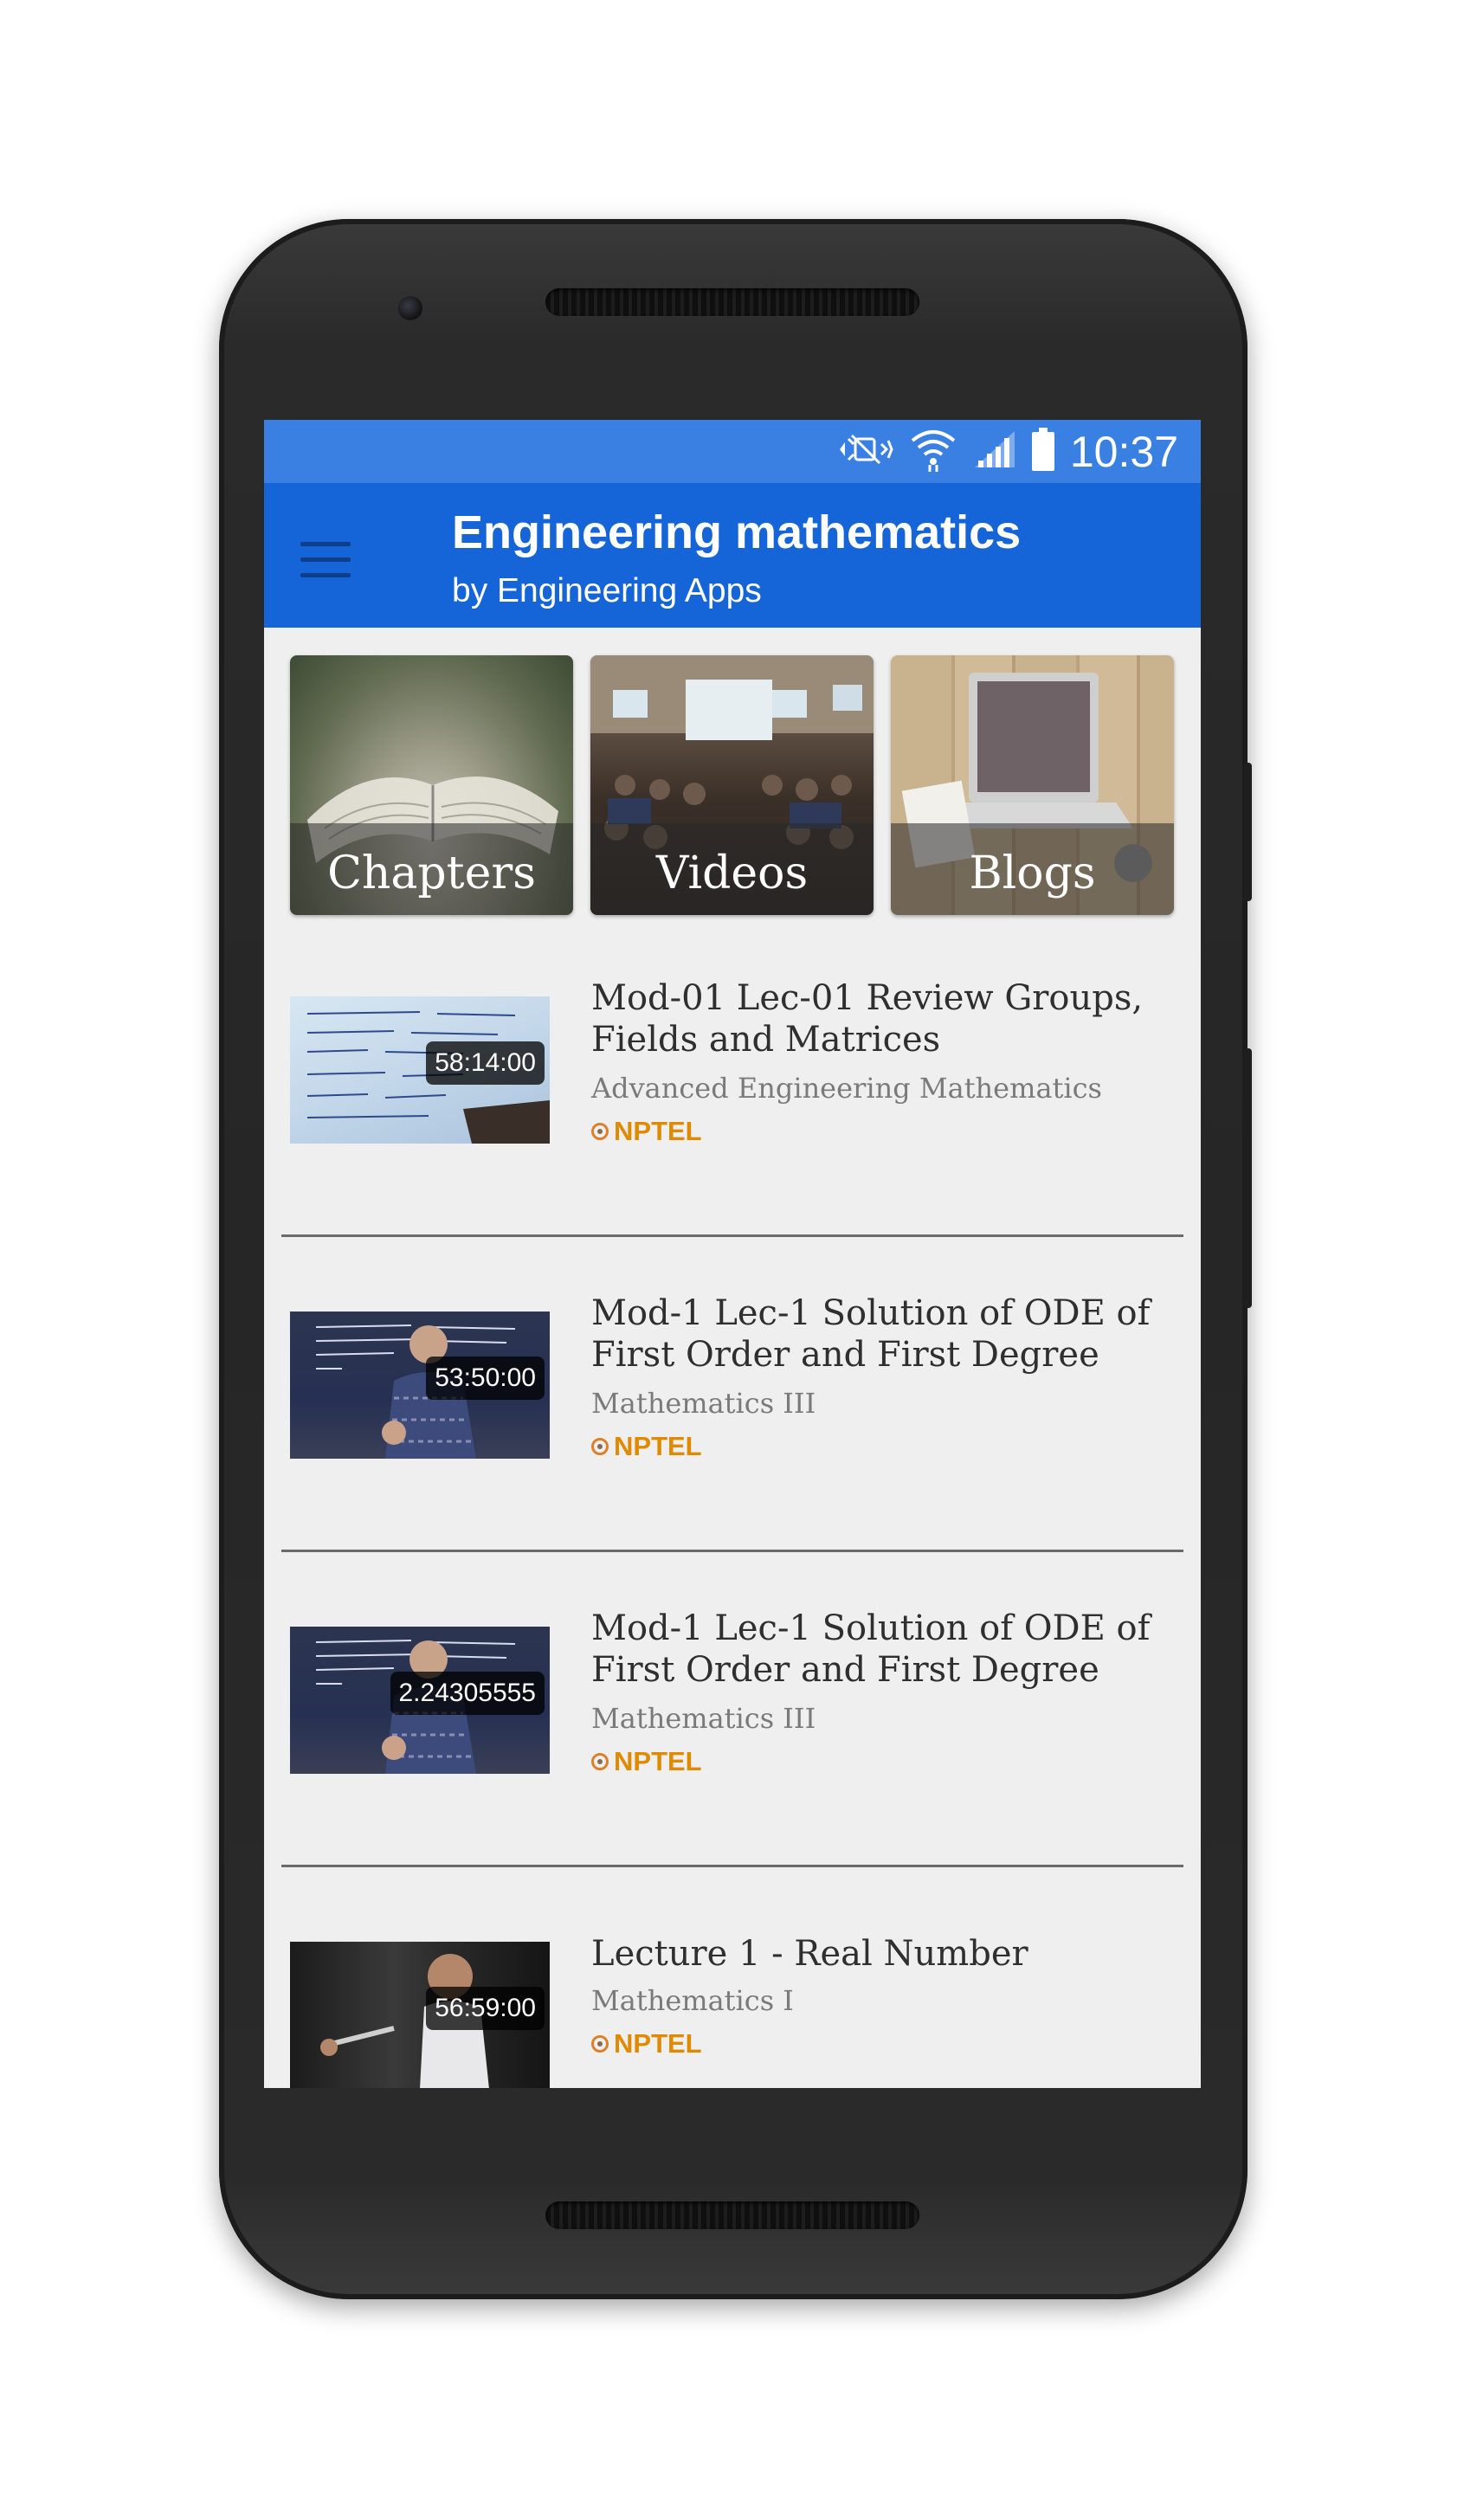 The width and height of the screenshot is (1470, 2520). Describe the element at coordinates (420, 1070) in the screenshot. I see `video-thumbnail: 58:14:00` at that location.